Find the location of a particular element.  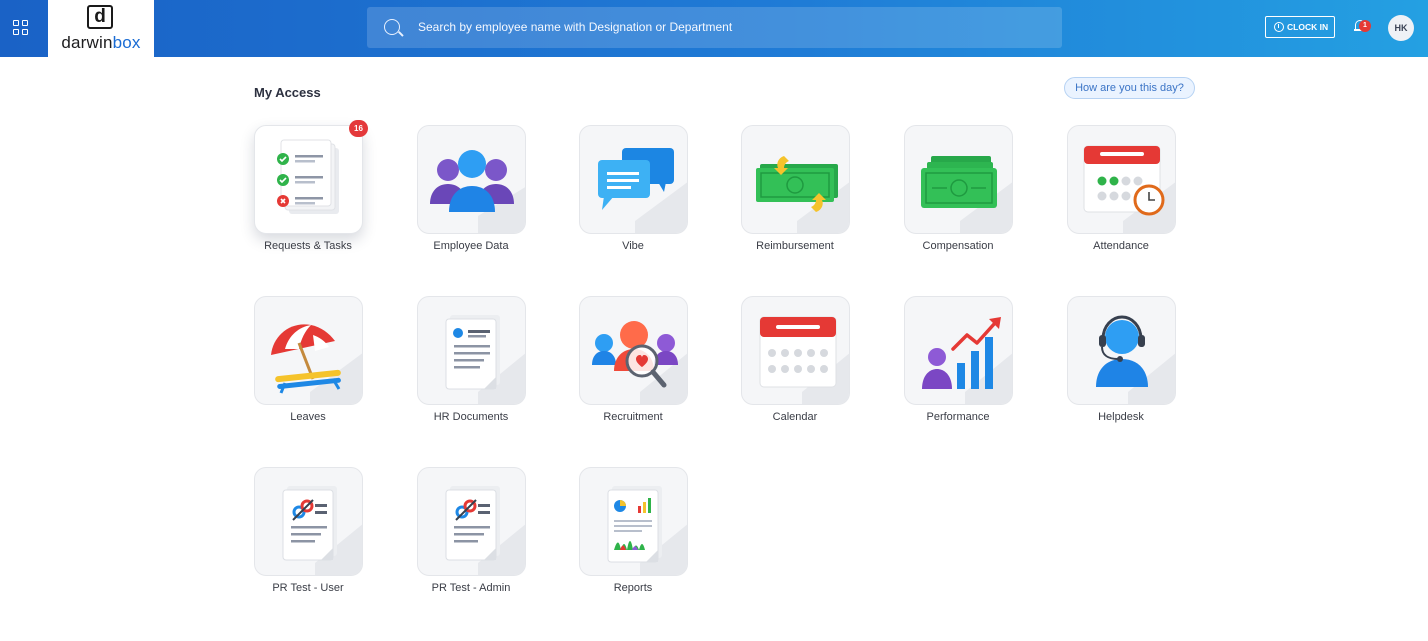

tile-performance is located at coordinates (958, 350).